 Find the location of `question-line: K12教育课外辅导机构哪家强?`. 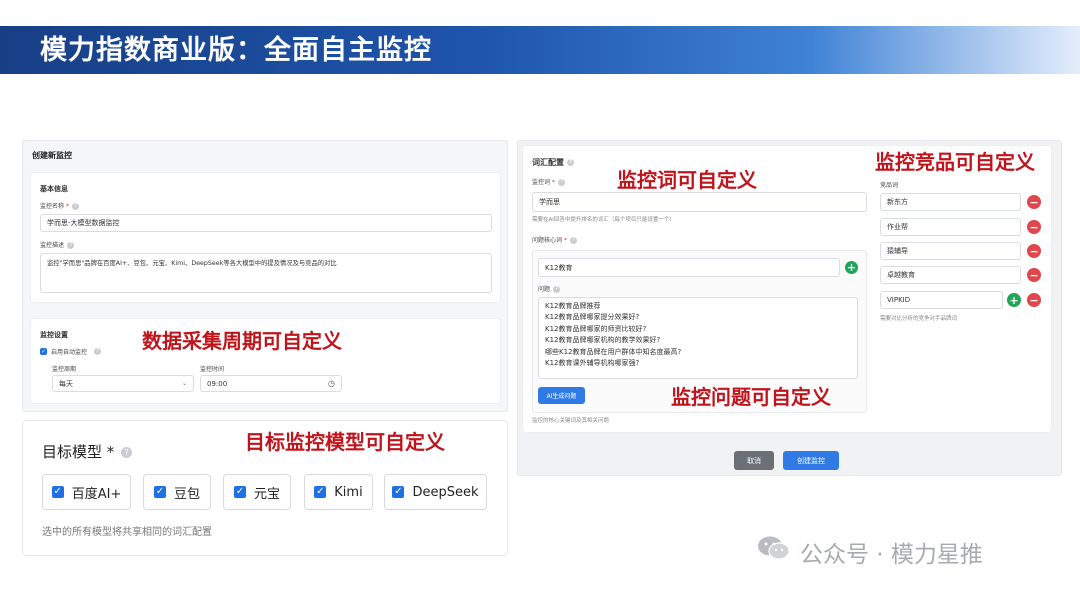

question-line: K12教育课外辅导机构哪家强? is located at coordinates (592, 363).